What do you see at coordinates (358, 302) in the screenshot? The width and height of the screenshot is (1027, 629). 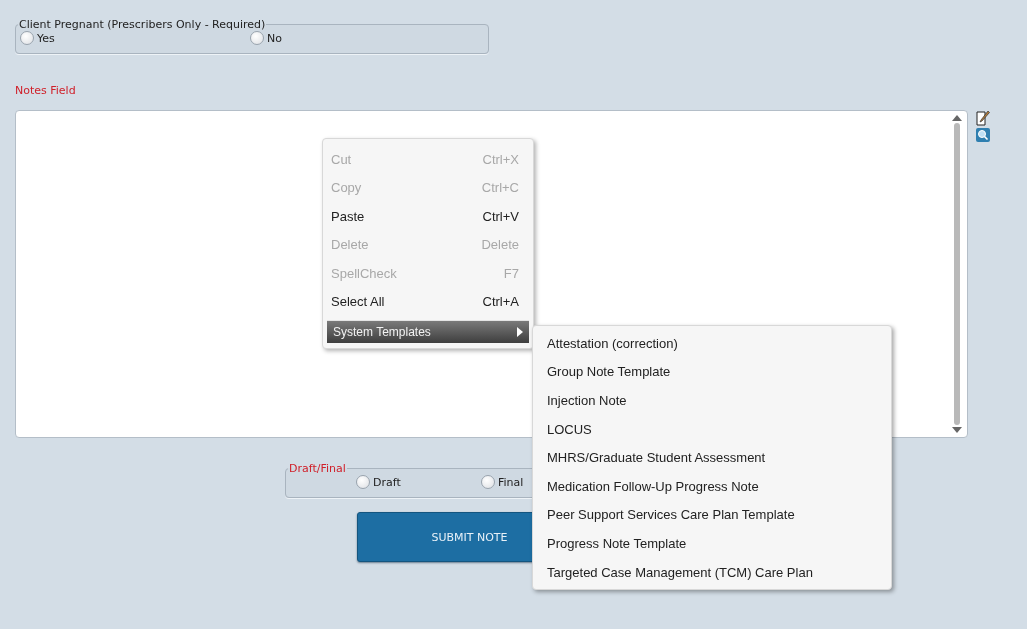 I see `menu-item-label: Select All` at bounding box center [358, 302].